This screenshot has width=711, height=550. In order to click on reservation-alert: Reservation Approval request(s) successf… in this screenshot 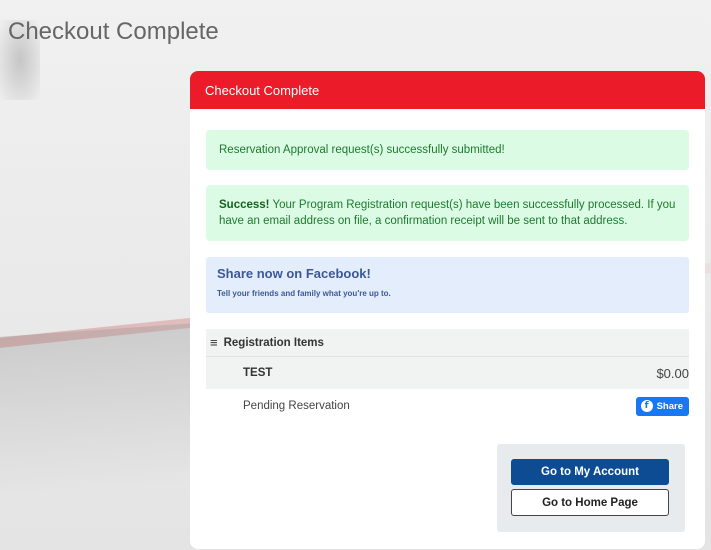, I will do `click(447, 150)`.